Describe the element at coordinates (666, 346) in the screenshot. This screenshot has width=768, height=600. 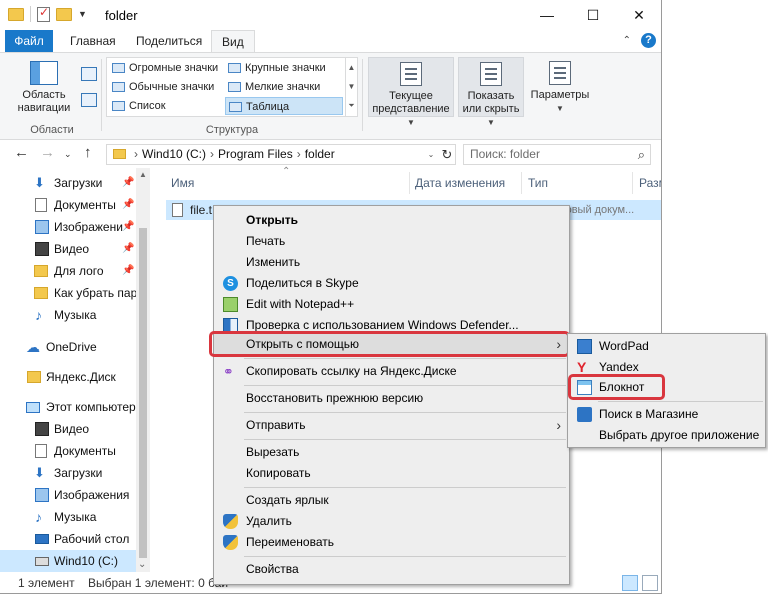
I see `submenu-item-wordpad: WordPad` at that location.